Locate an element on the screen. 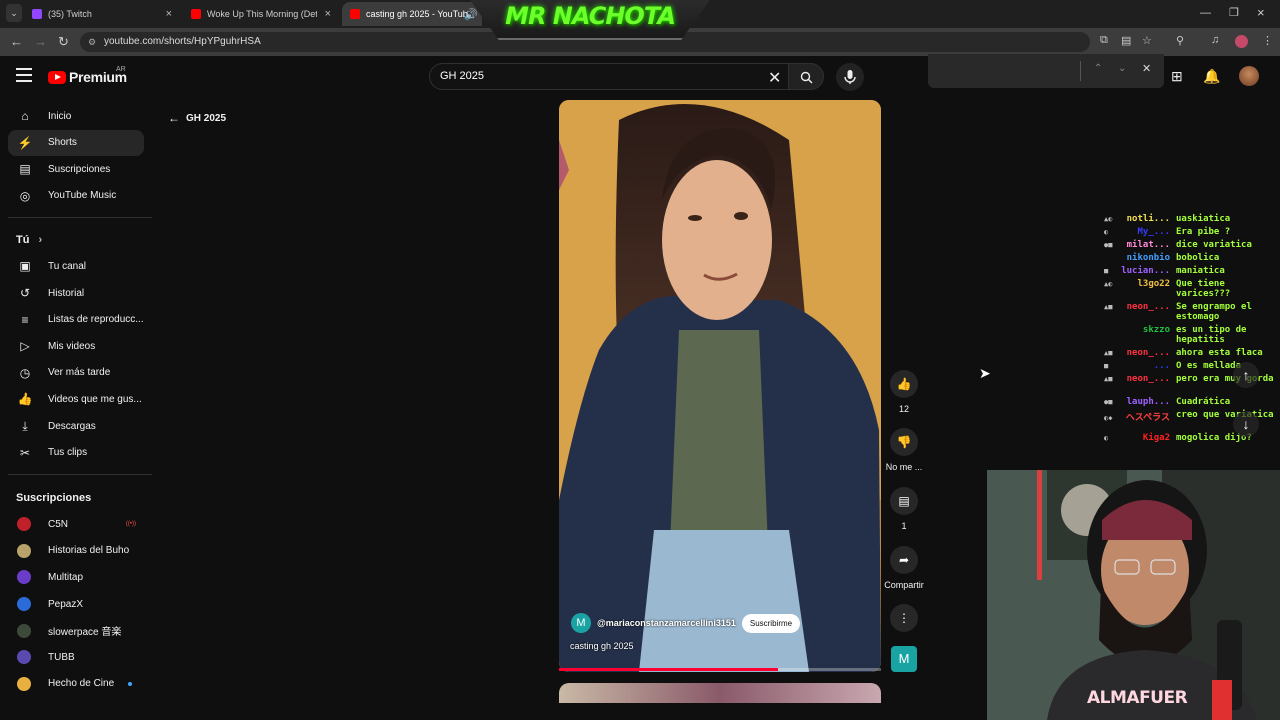 Image resolution: width=1280 pixels, height=720 pixels. watch-later-icon: ◷ is located at coordinates (25, 372).